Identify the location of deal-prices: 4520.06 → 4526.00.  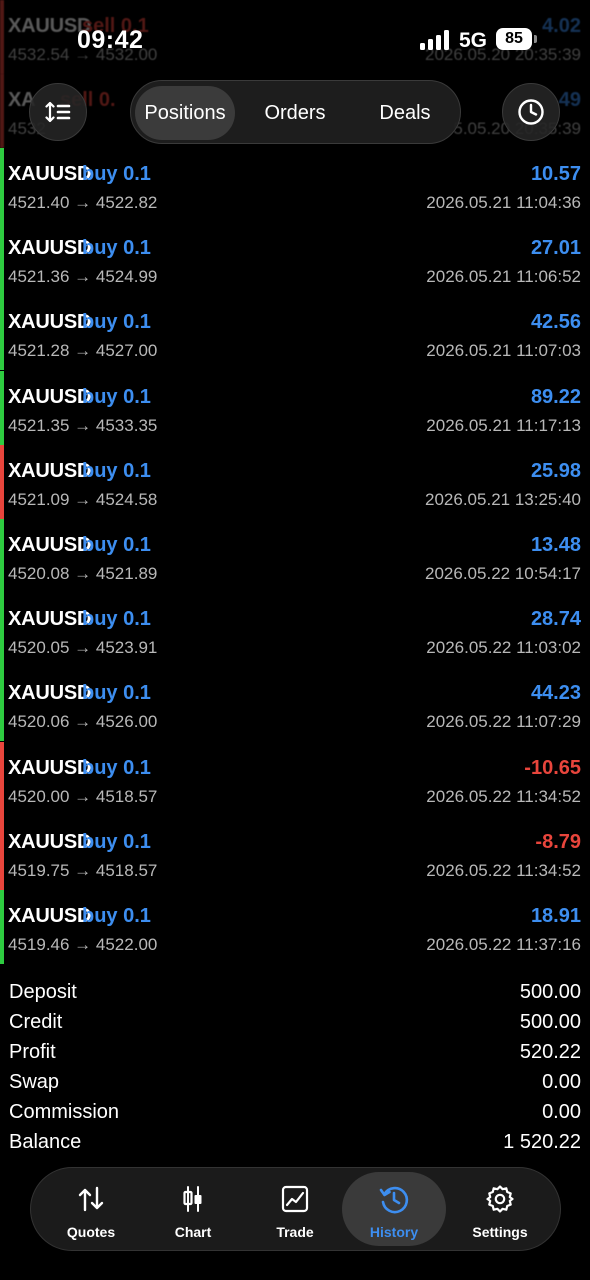
(83, 722).